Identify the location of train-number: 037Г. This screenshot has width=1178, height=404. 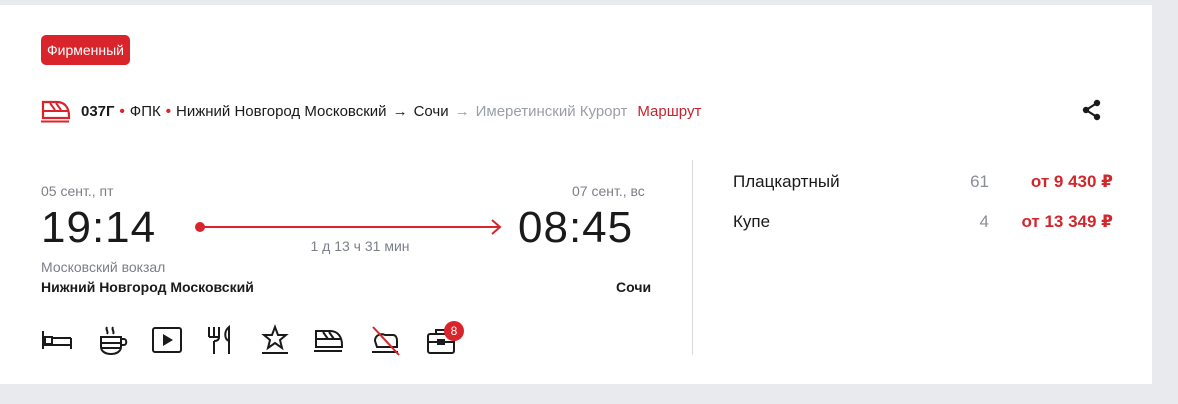
(98, 111).